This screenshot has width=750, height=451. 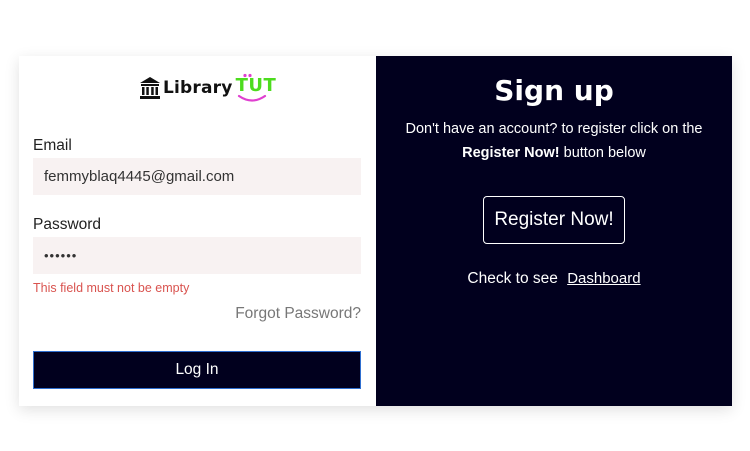 What do you see at coordinates (251, 87) in the screenshot?
I see `smile-icon` at bounding box center [251, 87].